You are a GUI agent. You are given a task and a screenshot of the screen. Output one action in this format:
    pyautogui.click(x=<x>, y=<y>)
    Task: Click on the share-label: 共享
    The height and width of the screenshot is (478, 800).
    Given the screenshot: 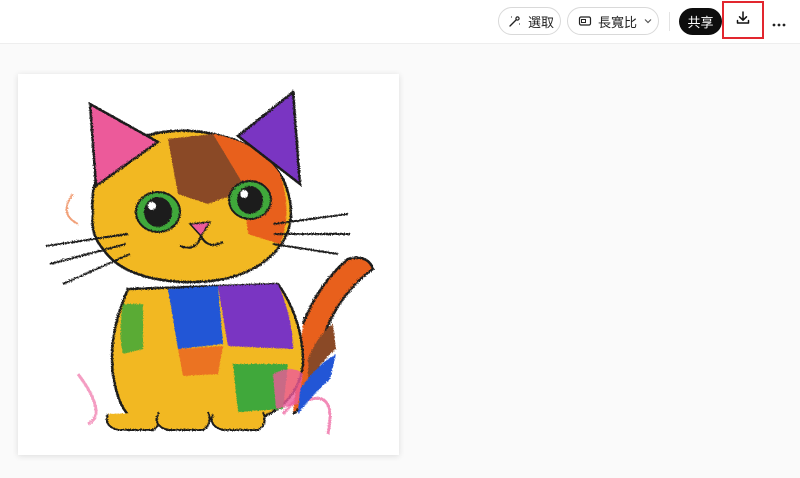 What is the action you would take?
    pyautogui.click(x=700, y=23)
    